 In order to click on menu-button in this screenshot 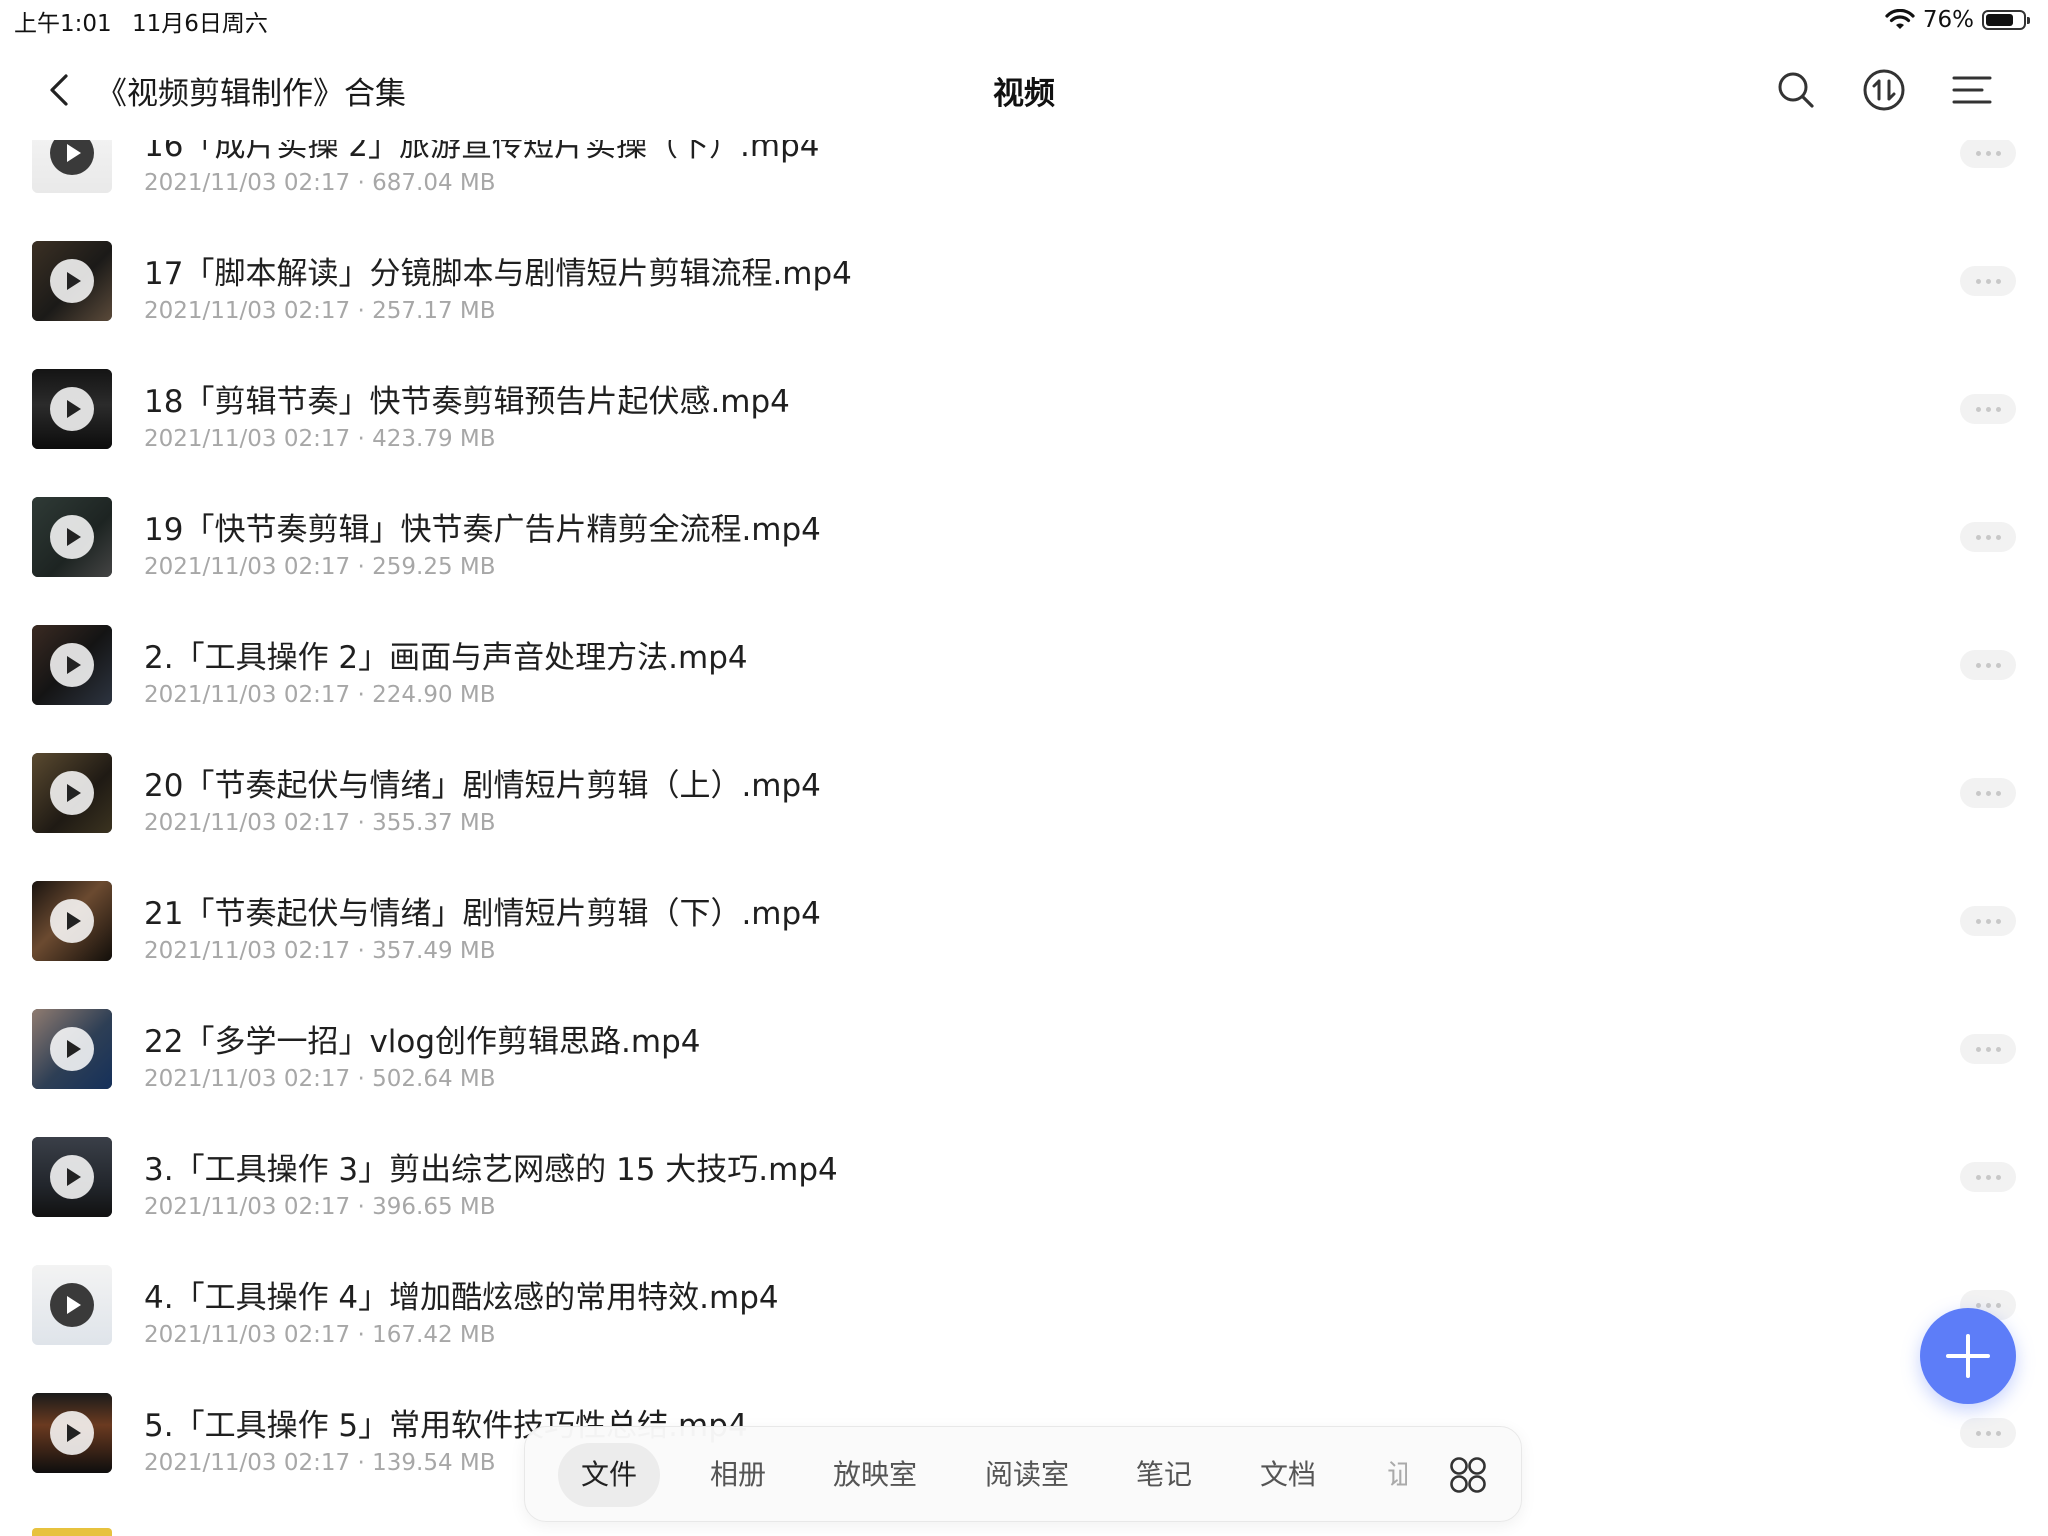, I will do `click(1972, 90)`.